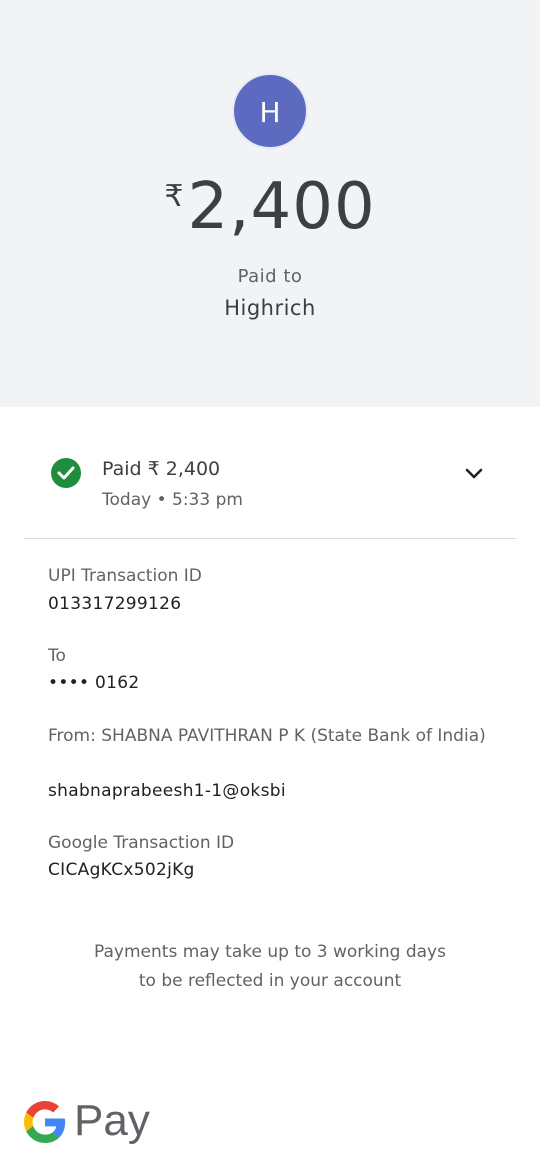 The image size is (540, 1174). I want to click on payment-status-row: Paid ₹ 2,400 Today • 5:33 pm, so click(270, 485).